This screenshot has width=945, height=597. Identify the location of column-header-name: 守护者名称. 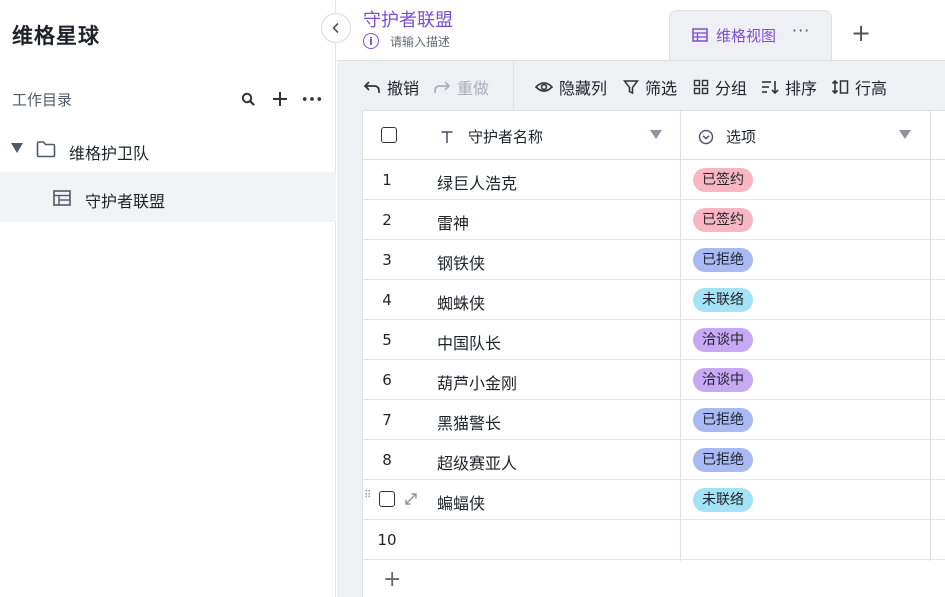
(491, 136).